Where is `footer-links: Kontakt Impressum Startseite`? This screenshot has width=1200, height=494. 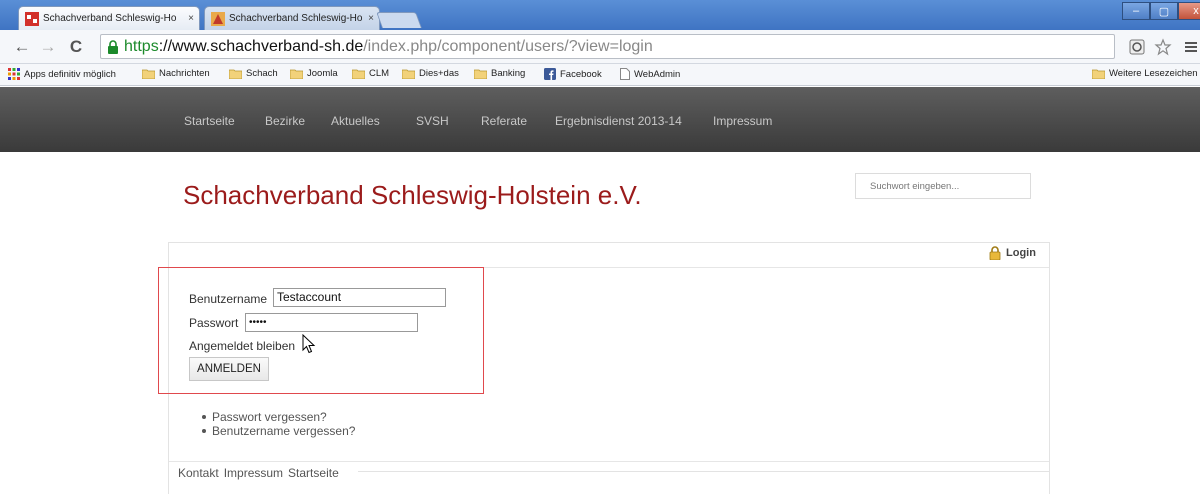
footer-links: Kontakt Impressum Startseite is located at coordinates (261, 473).